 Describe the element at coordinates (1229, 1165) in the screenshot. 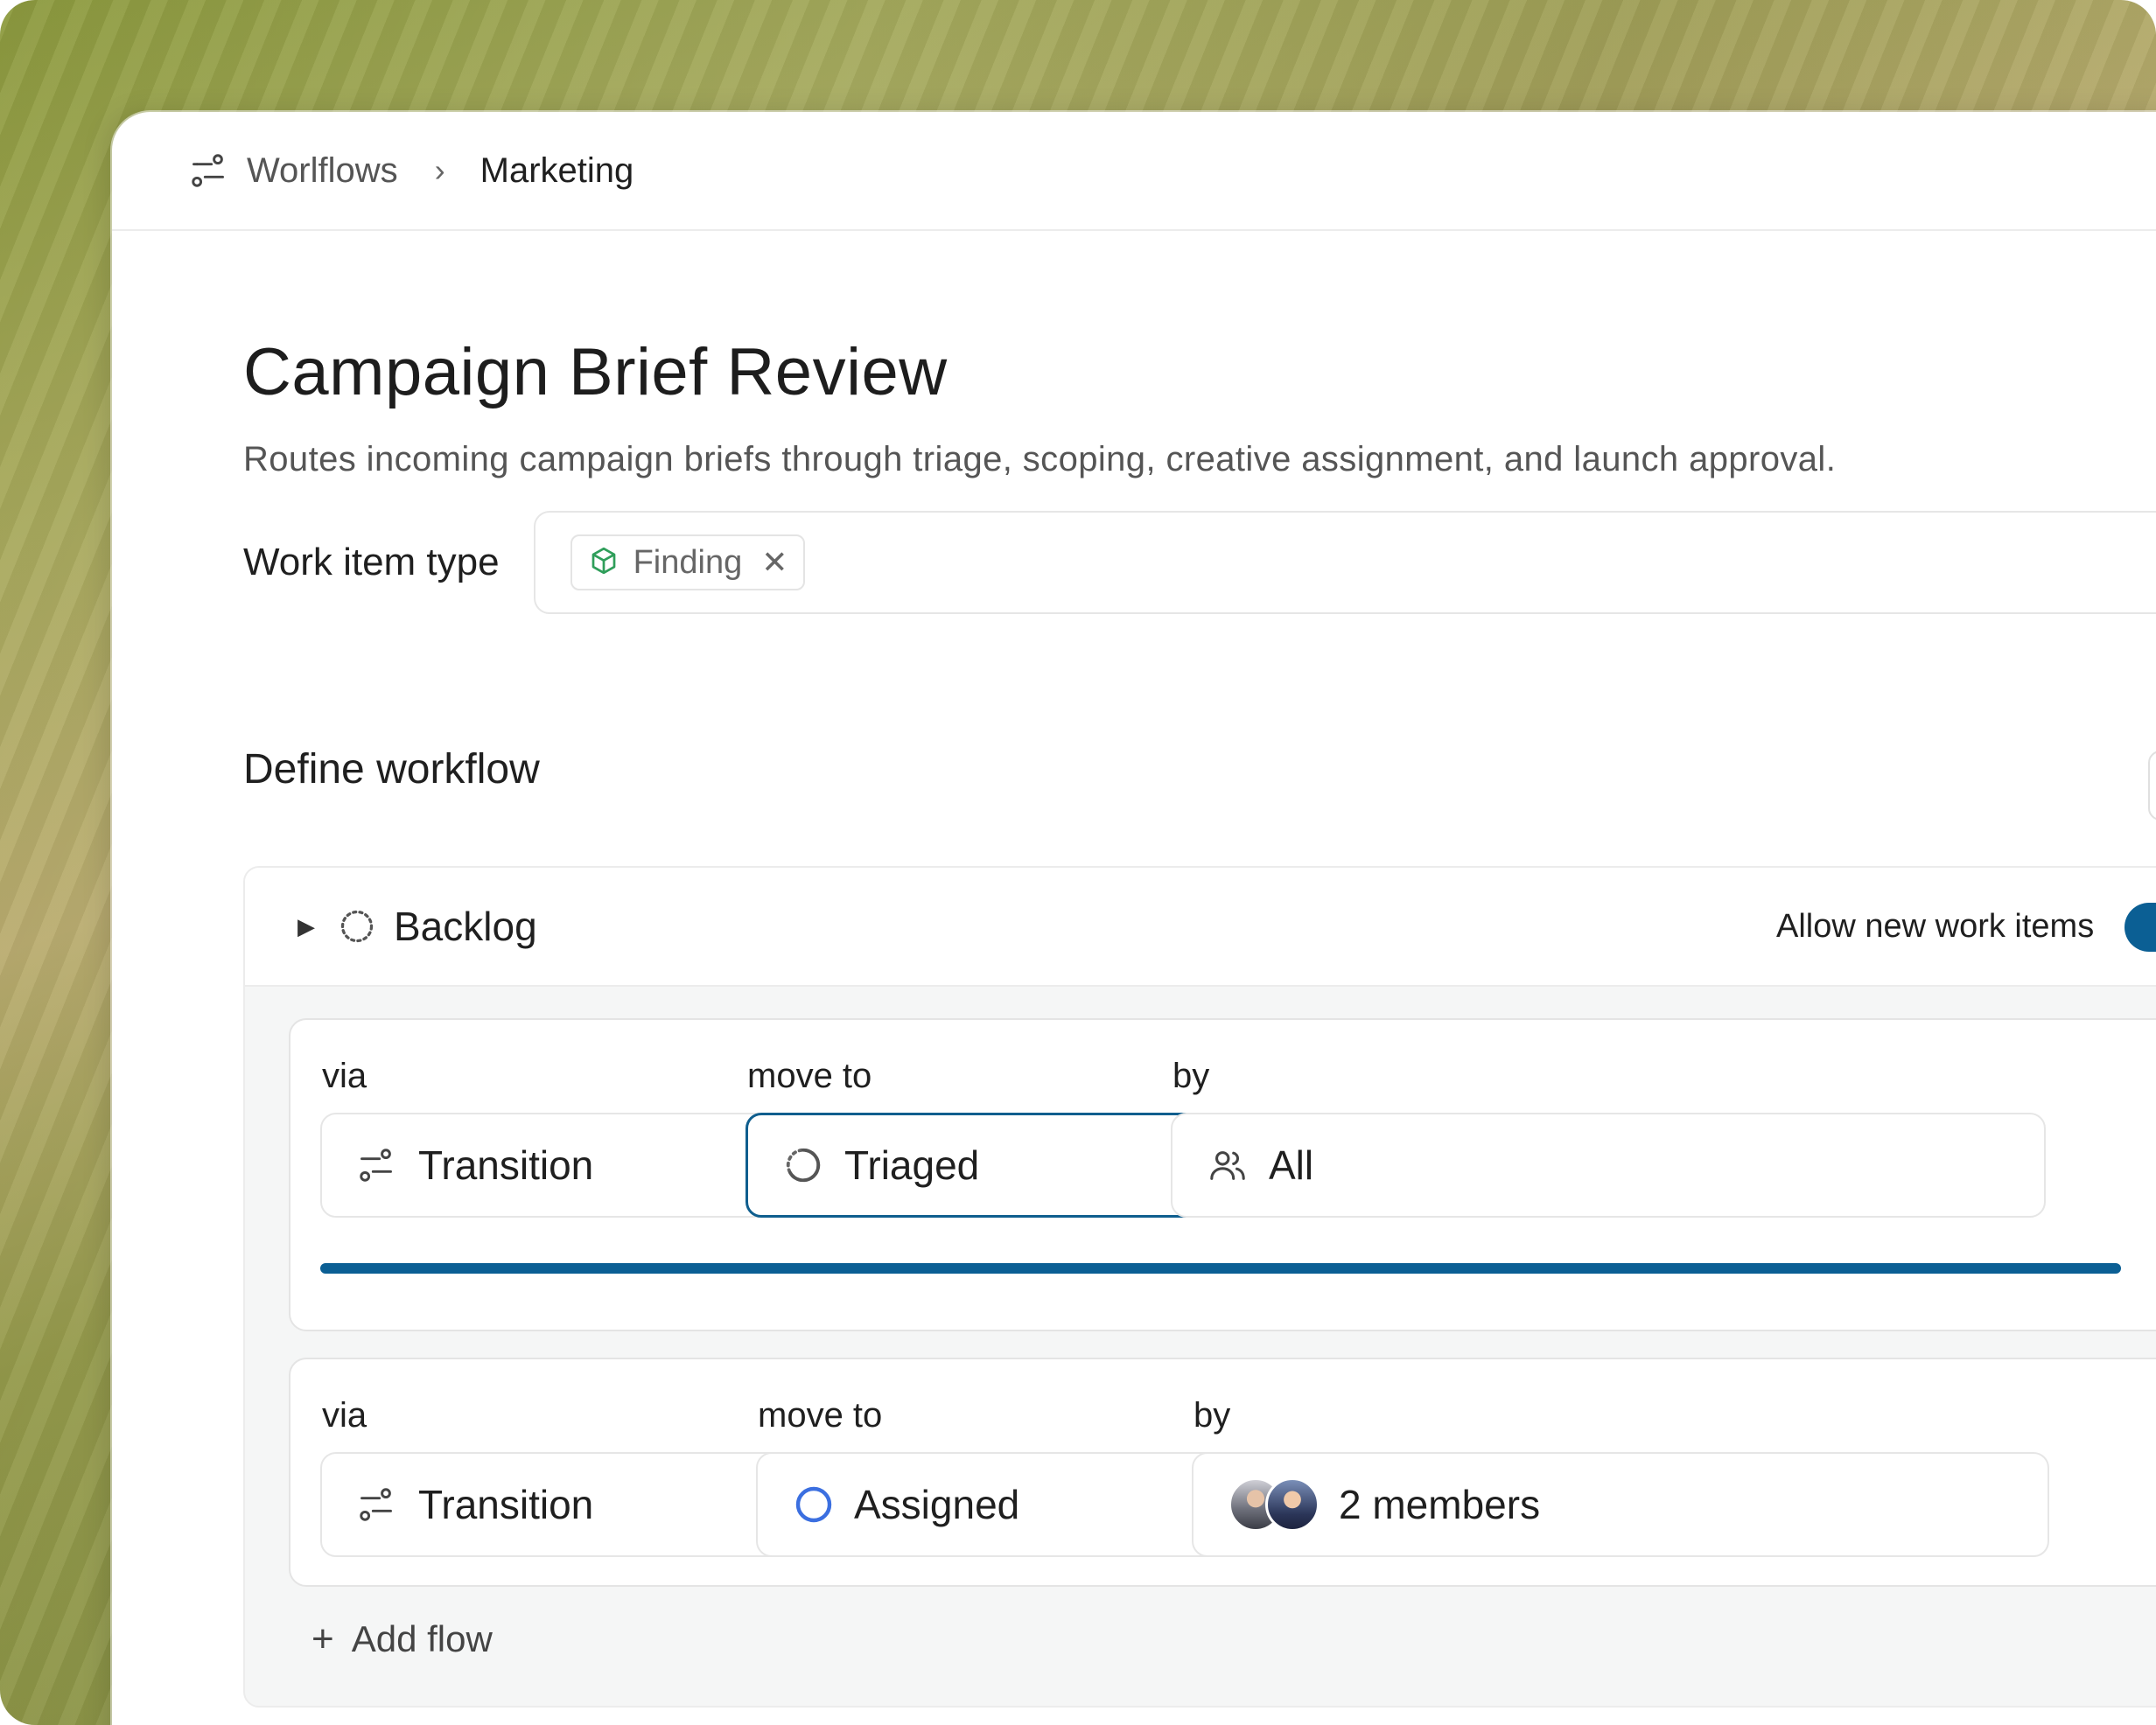

I see `users-icon` at that location.